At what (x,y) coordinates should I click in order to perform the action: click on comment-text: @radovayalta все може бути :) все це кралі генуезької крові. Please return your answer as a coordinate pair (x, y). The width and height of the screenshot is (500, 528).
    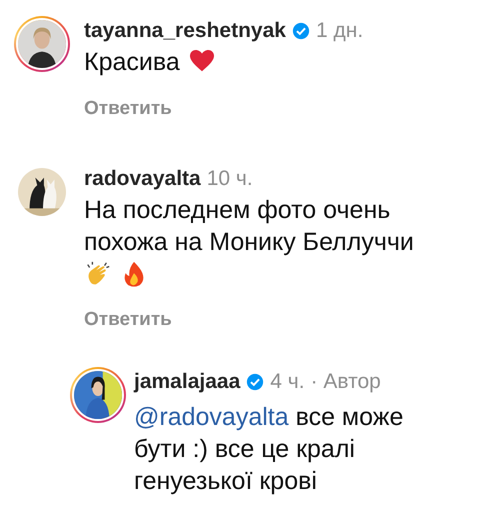
    Looking at the image, I should click on (269, 449).